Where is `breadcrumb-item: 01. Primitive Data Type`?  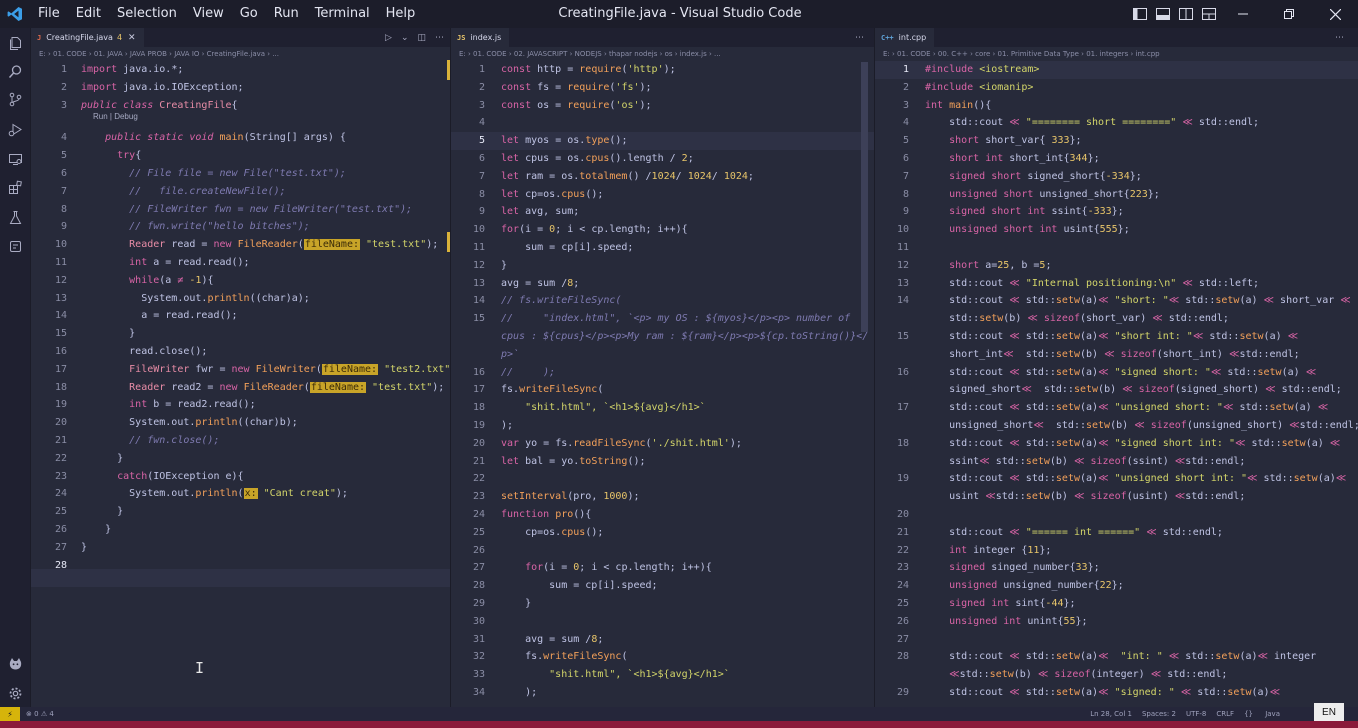
breadcrumb-item: 01. Primitive Data Type is located at coordinates (1038, 54).